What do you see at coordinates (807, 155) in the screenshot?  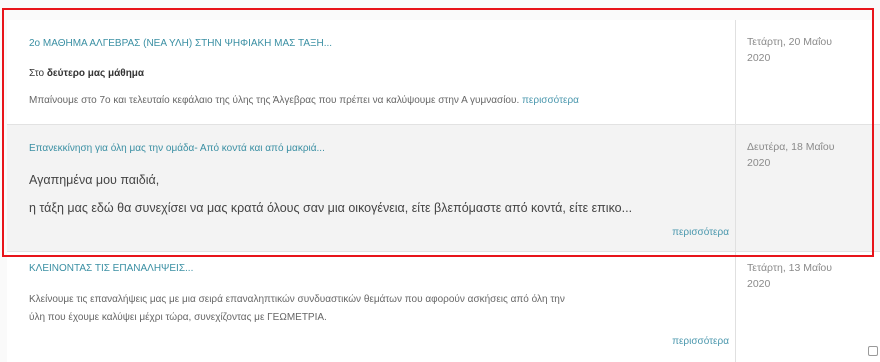 I see `post-date: Δευτέρα, 18 Μαΐου 2020` at bounding box center [807, 155].